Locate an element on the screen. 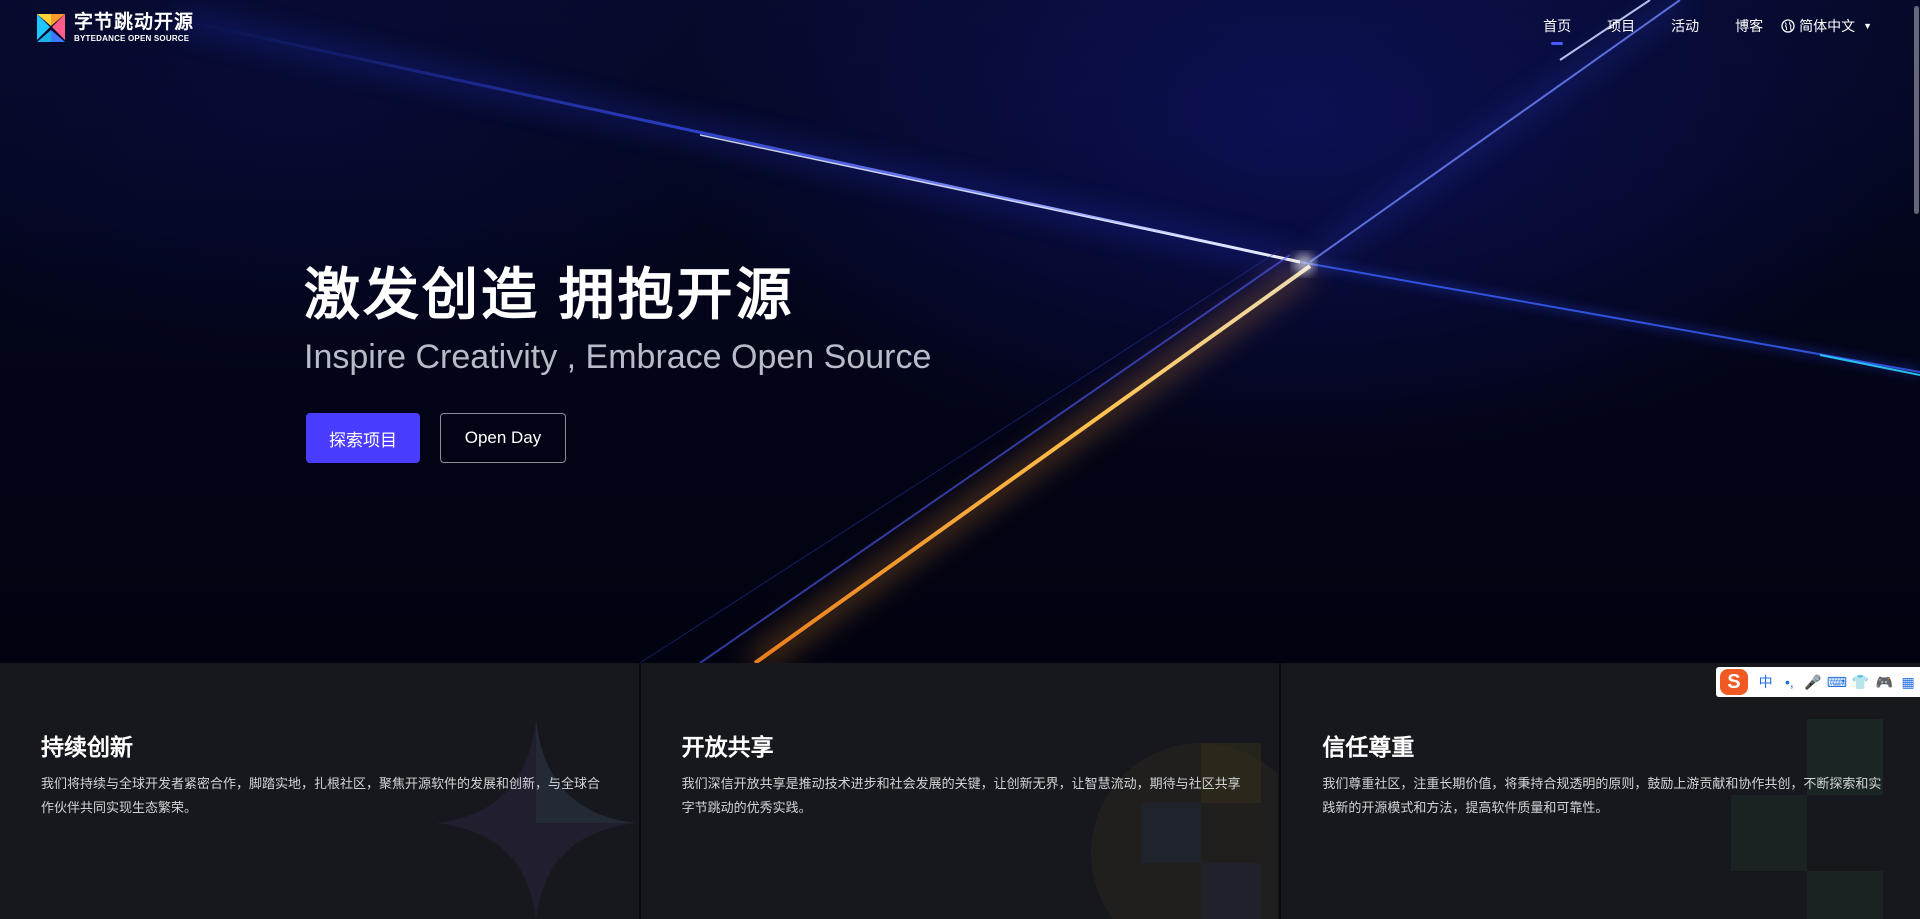 This screenshot has height=919, width=1920. language-label: 简体中文 is located at coordinates (1827, 26).